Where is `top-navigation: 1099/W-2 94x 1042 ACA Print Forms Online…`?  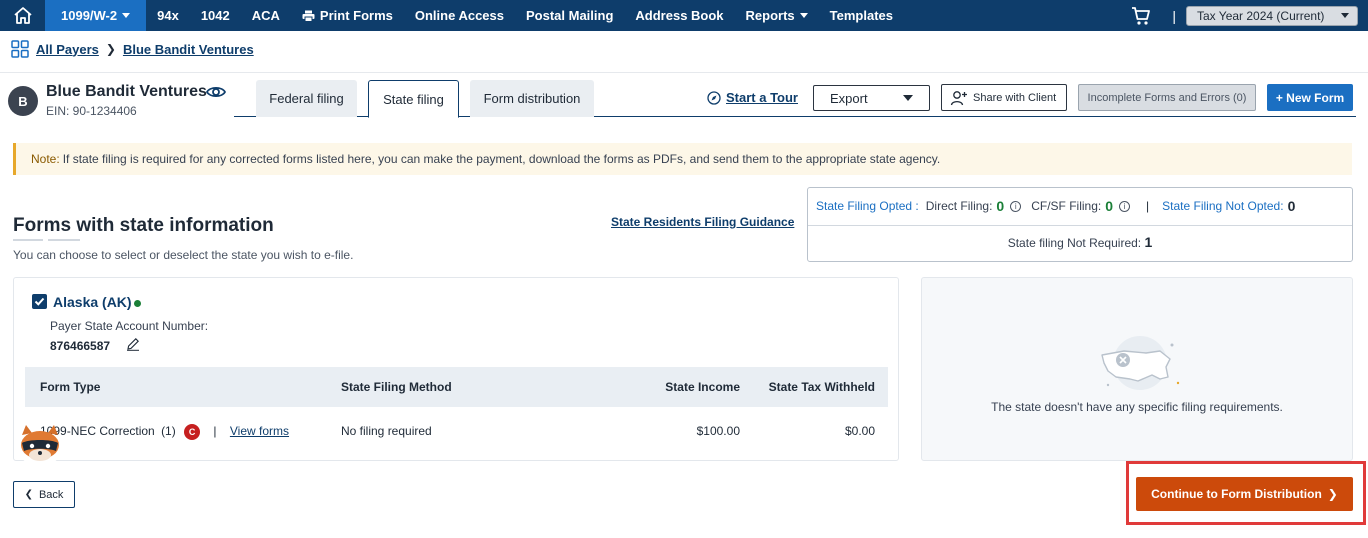
top-navigation: 1099/W-2 94x 1042 ACA Print Forms Online… is located at coordinates (684, 15).